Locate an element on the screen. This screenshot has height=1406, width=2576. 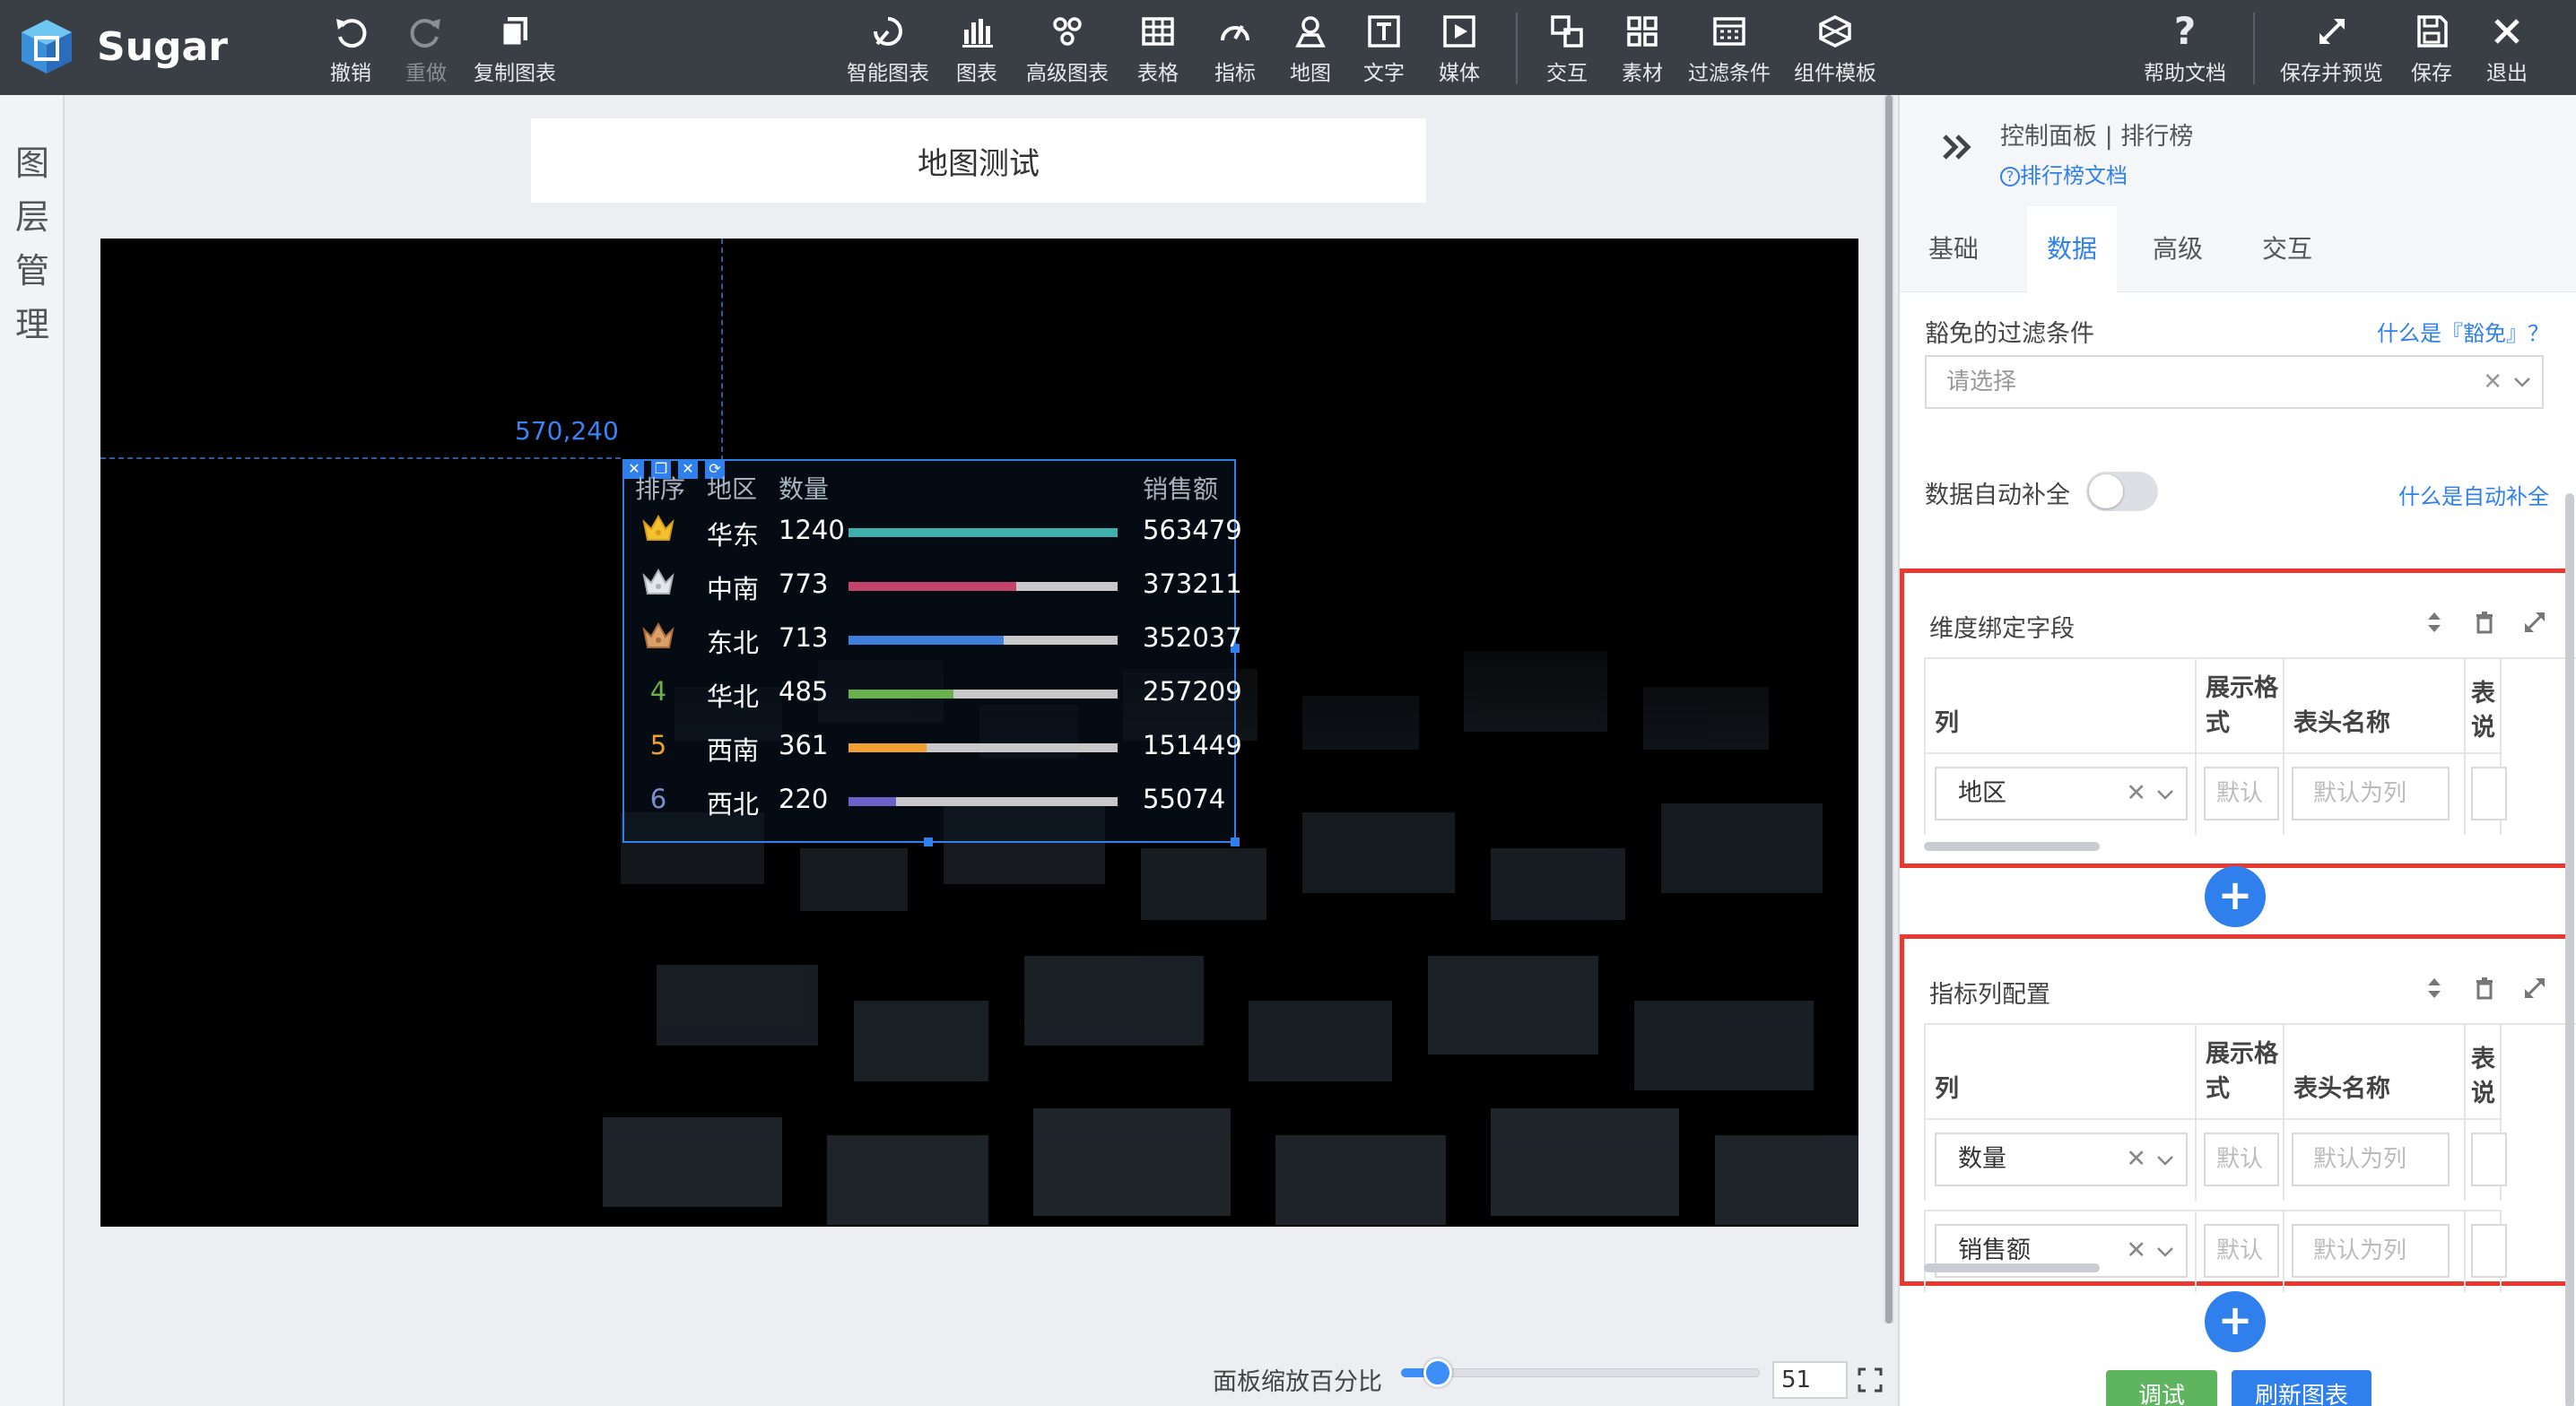
advanced-chart-button: 高级图表 is located at coordinates (1067, 48).